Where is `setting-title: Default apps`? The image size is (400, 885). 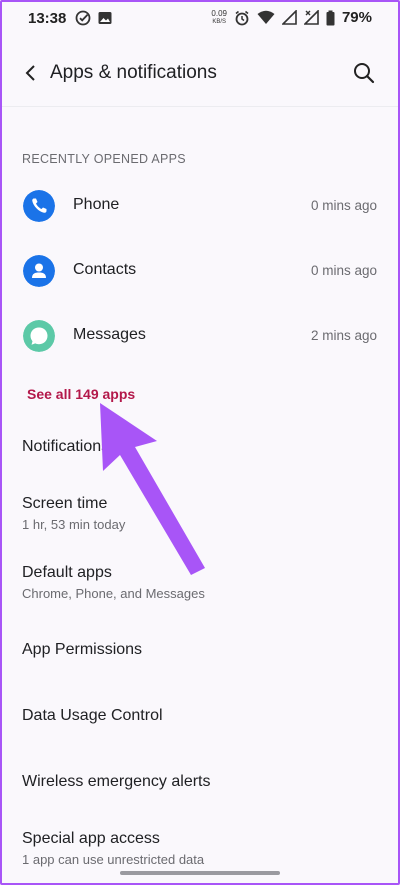 setting-title: Default apps is located at coordinates (67, 572).